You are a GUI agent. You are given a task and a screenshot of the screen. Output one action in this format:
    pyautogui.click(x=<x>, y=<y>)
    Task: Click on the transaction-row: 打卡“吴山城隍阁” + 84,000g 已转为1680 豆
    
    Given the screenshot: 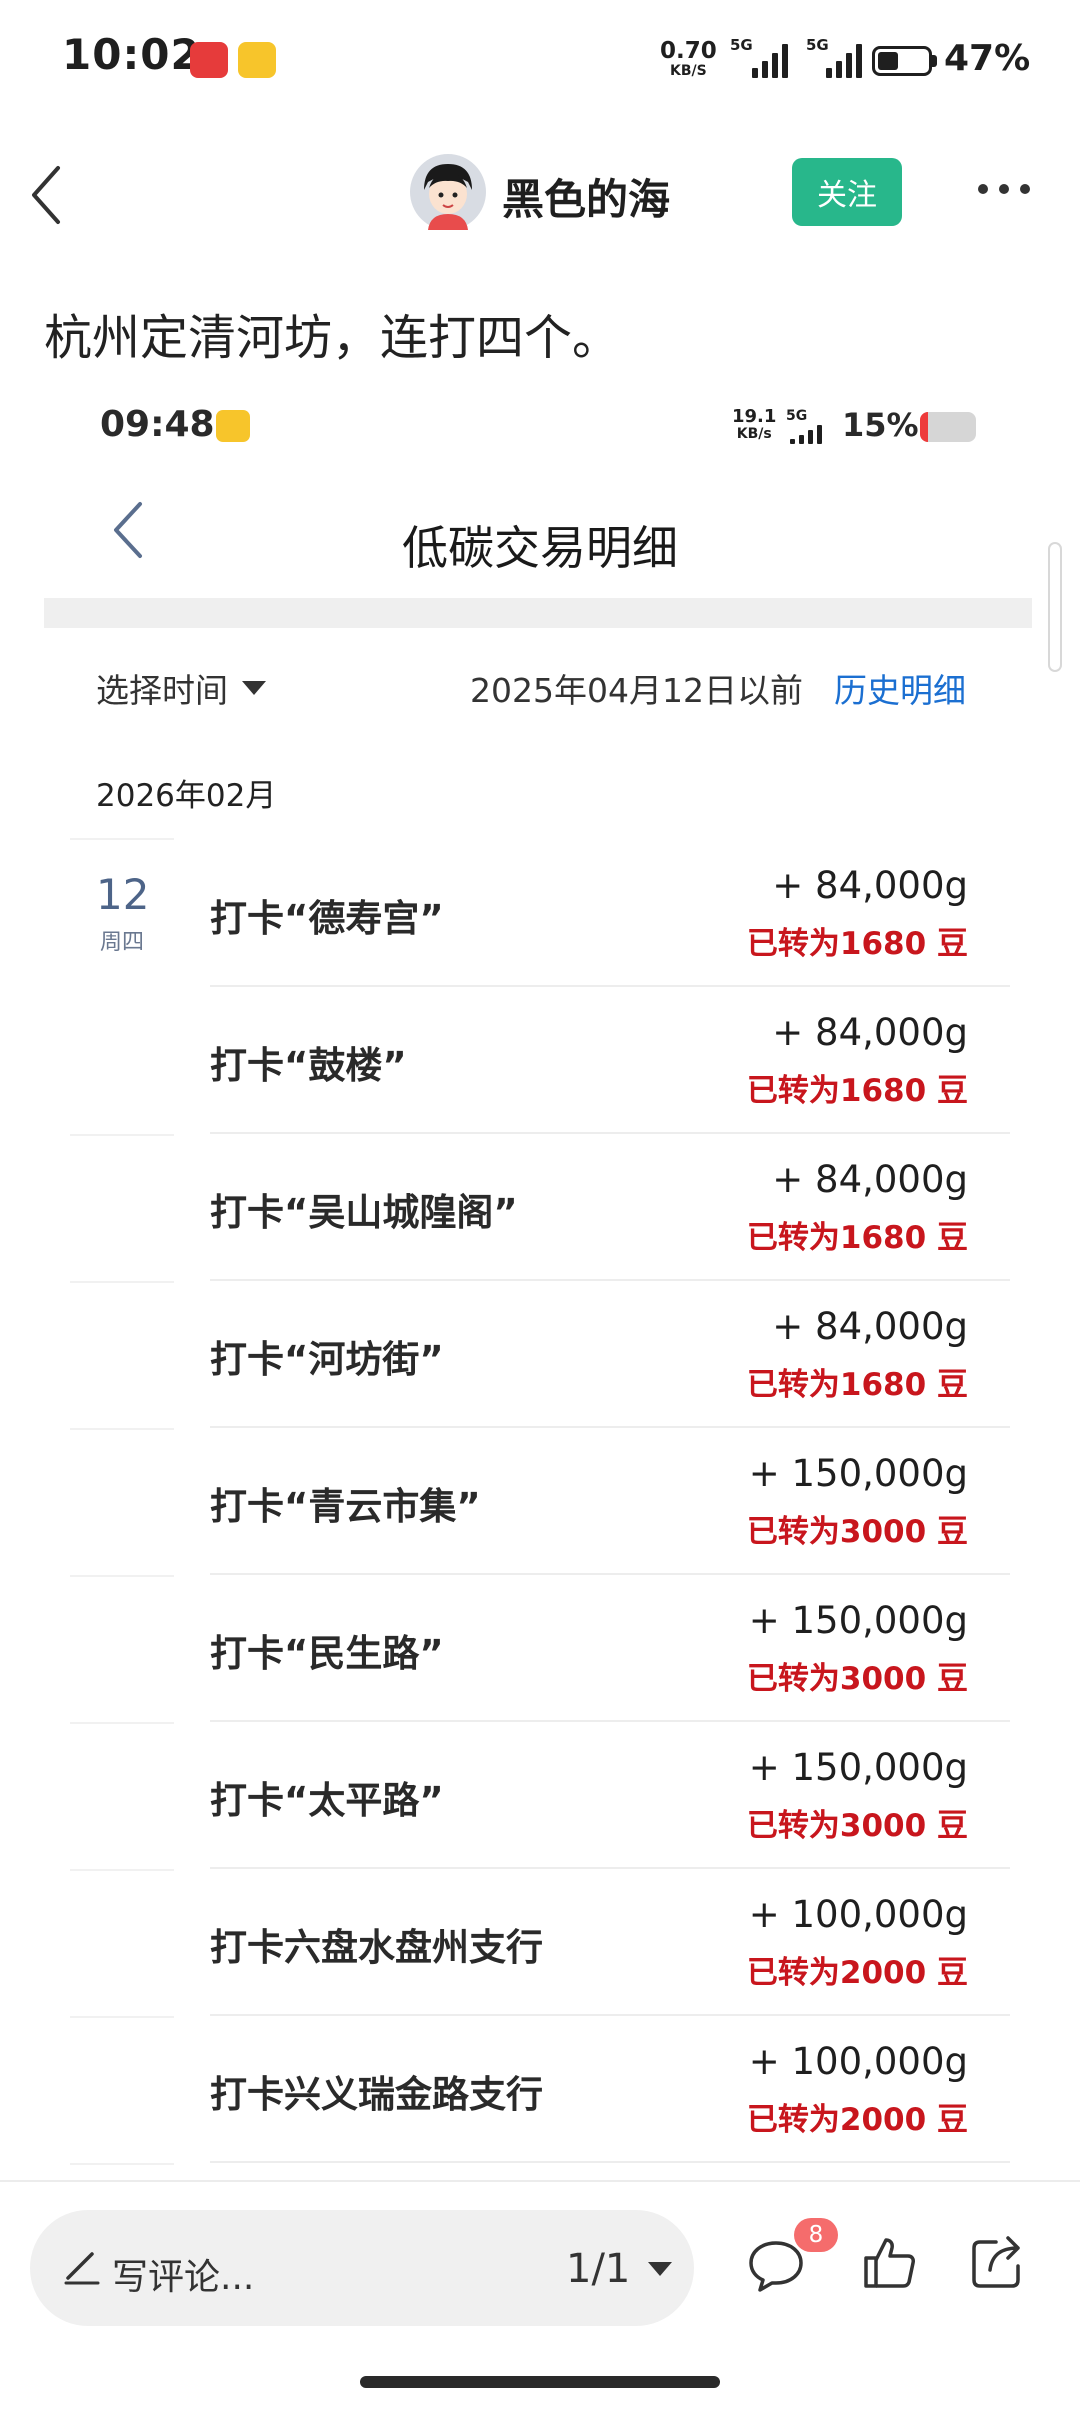 What is the action you would take?
    pyautogui.click(x=610, y=1207)
    